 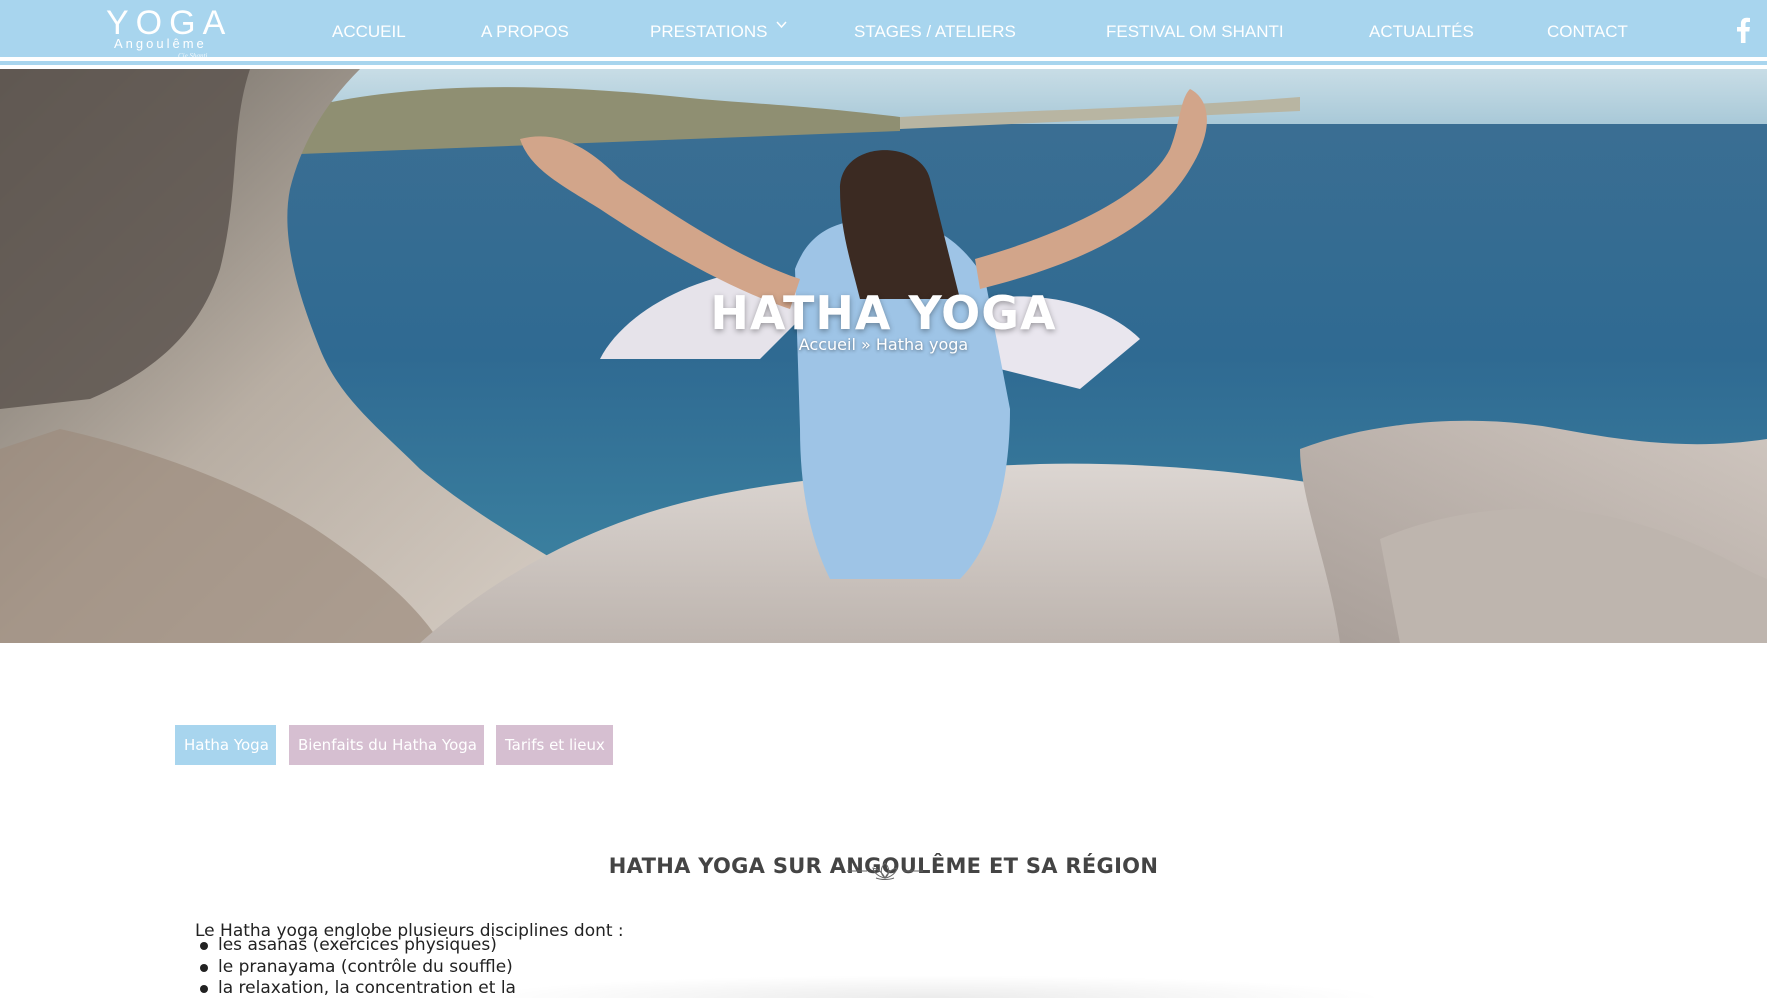 I want to click on nav-item-actualites: ACTUALITÉS, so click(x=1421, y=32).